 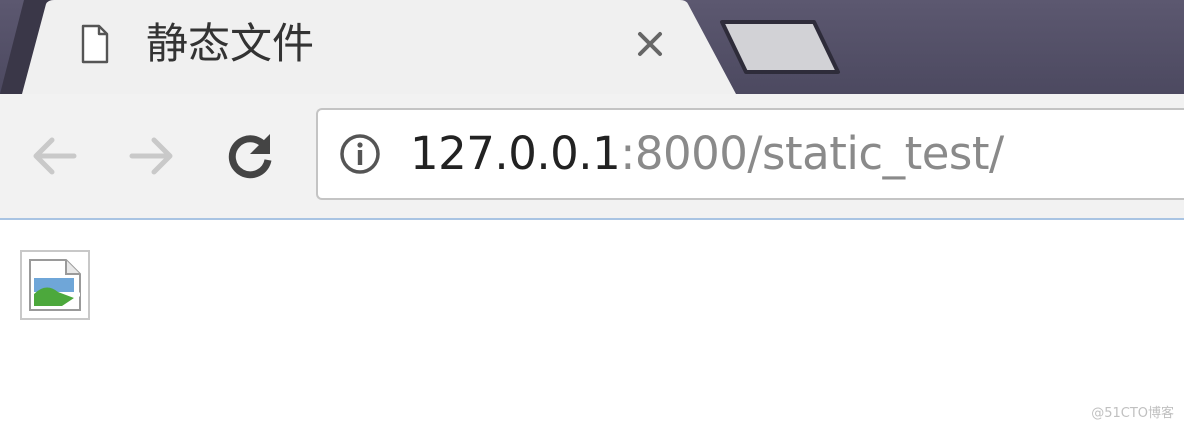 I want to click on close-icon, so click(x=650, y=44).